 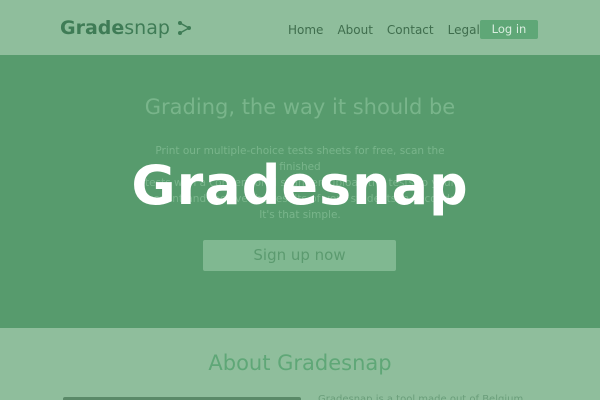 I want to click on about-title: About Gradesnap, so click(x=300, y=363).